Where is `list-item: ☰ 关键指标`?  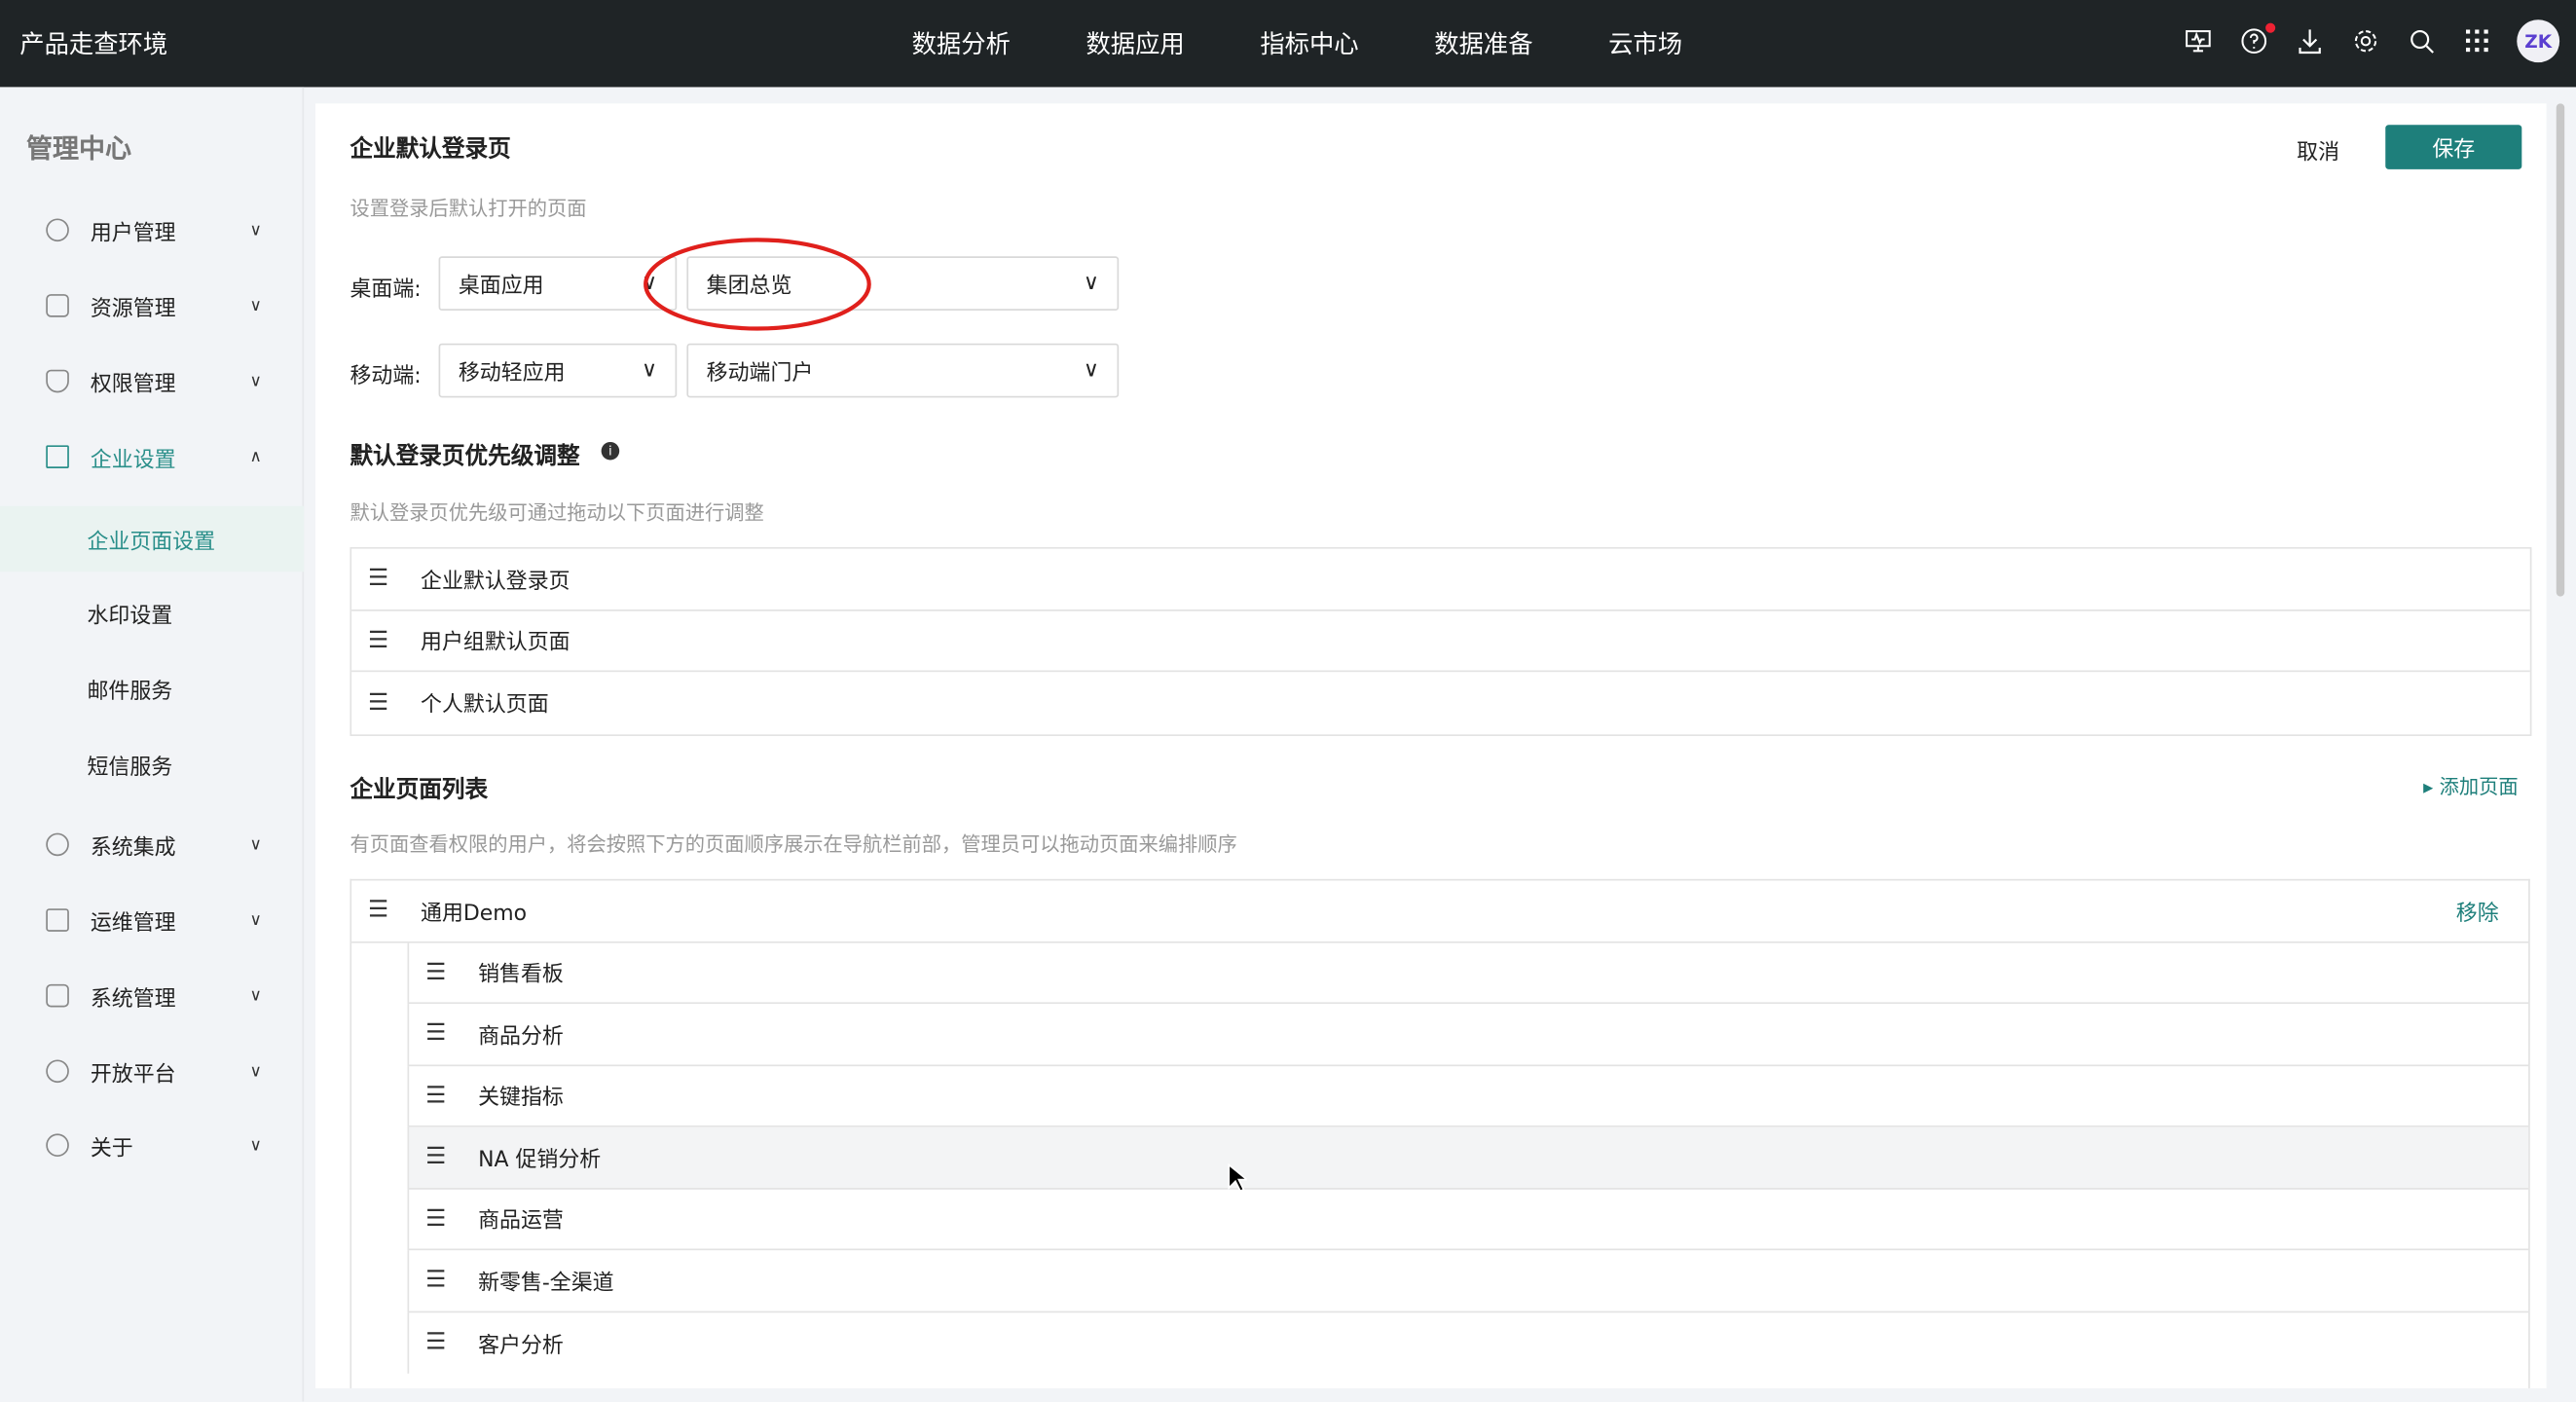 list-item: ☰ 关键指标 is located at coordinates (1468, 1096).